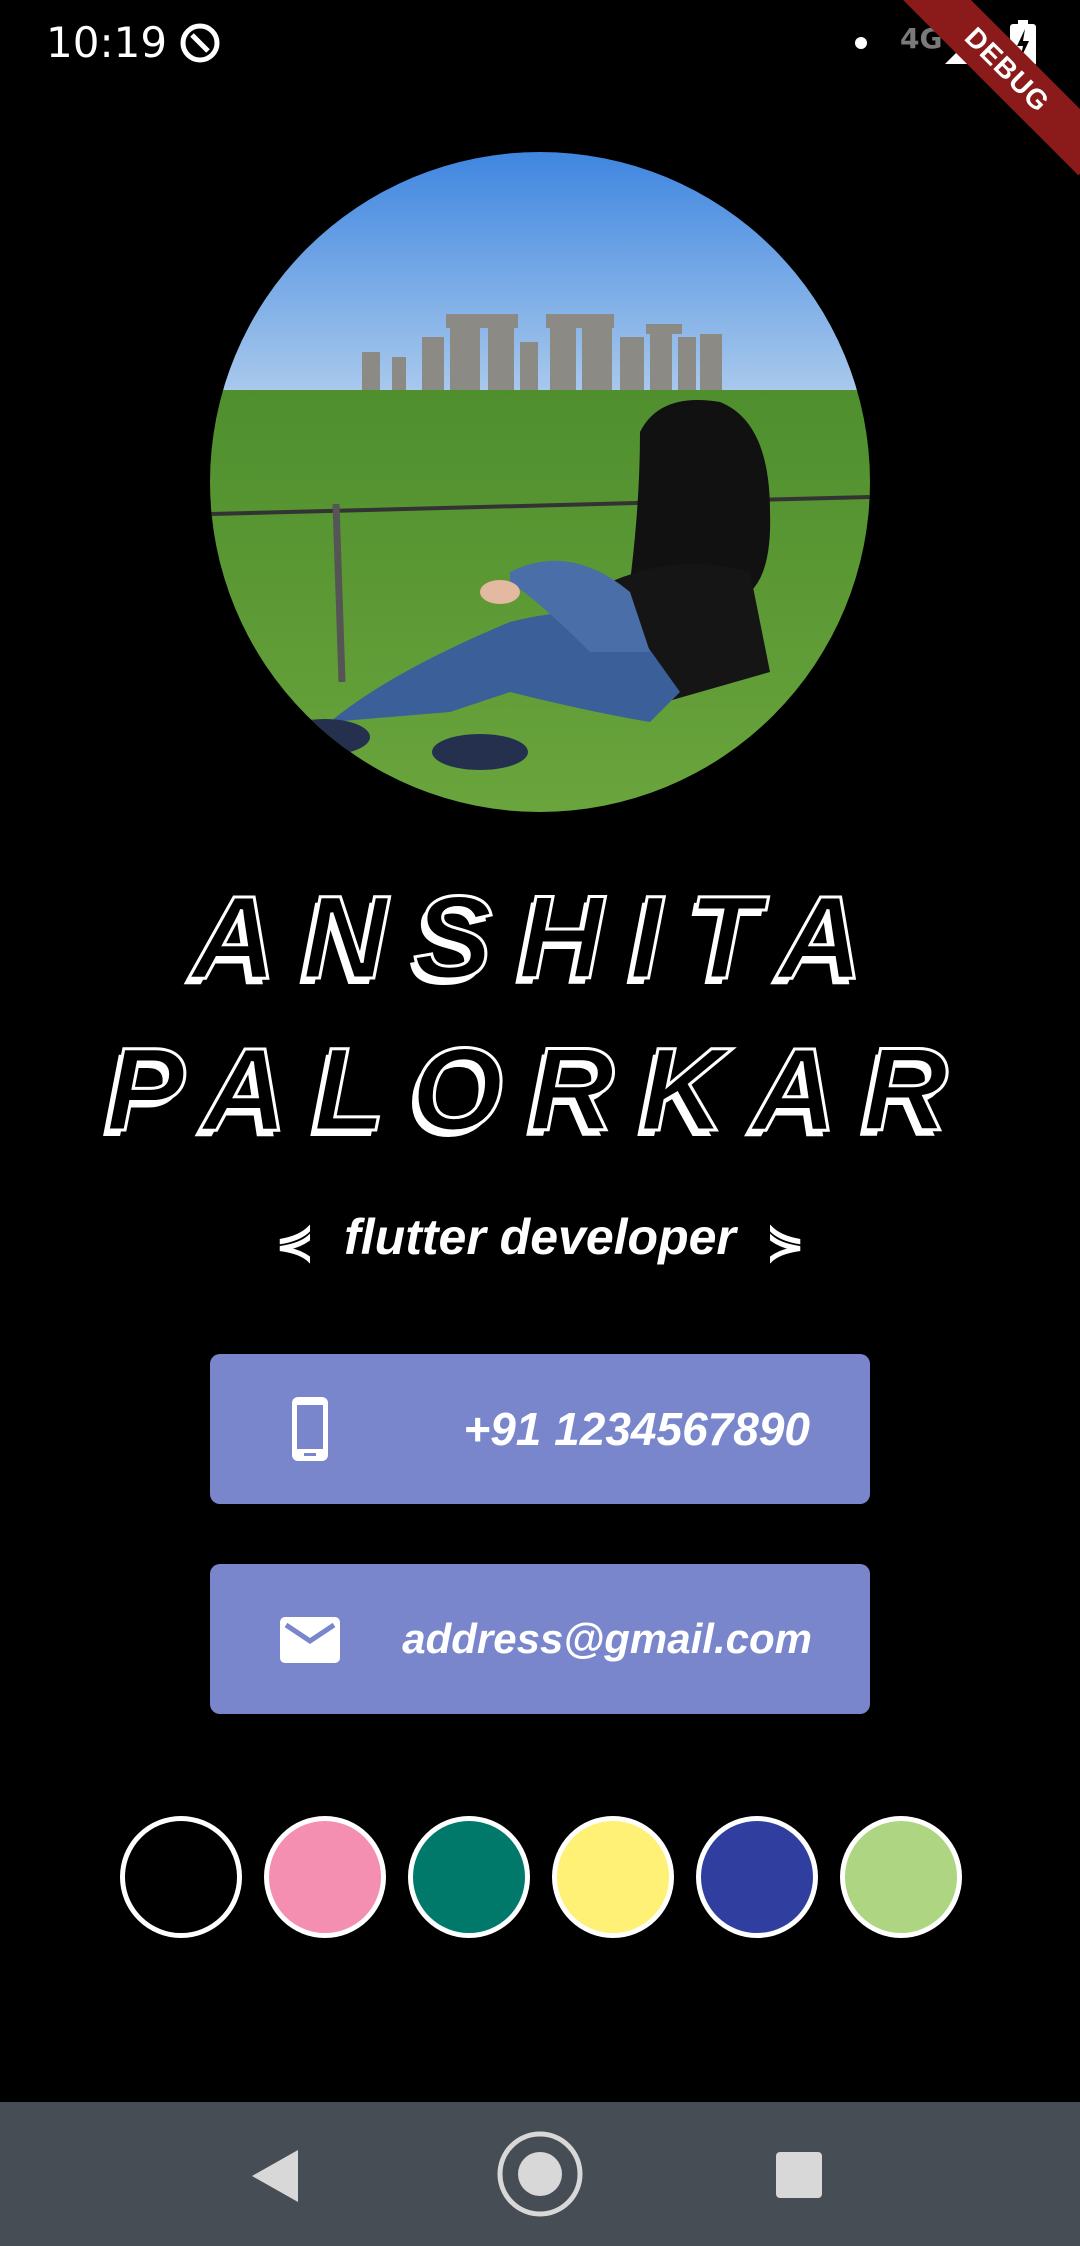 The height and width of the screenshot is (2246, 1080). I want to click on job-title-text: flutter developer, so click(540, 1237).